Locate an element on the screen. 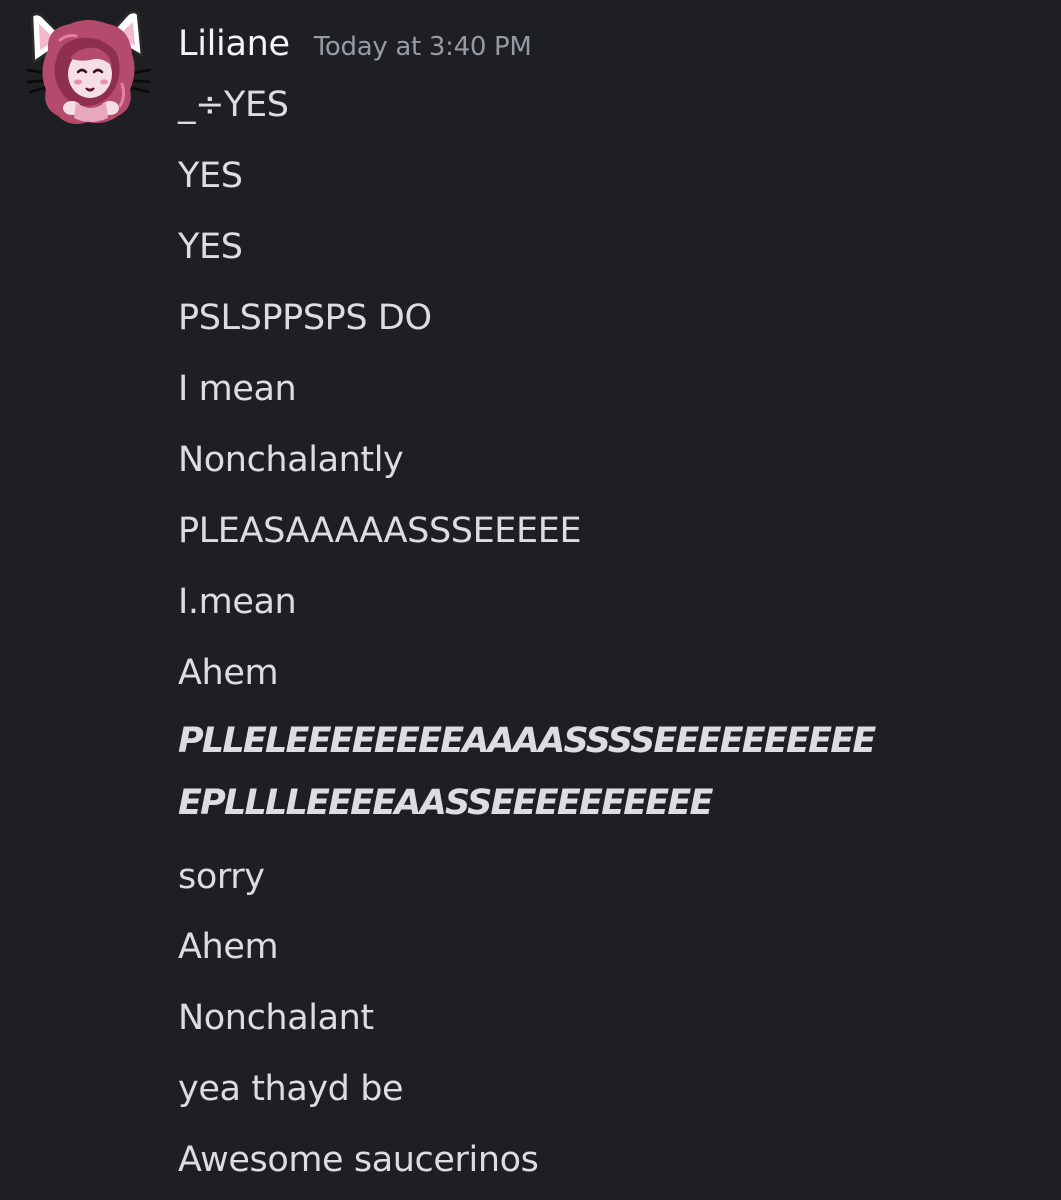 The width and height of the screenshot is (1061, 1200). message-line: _÷YES is located at coordinates (233, 105).